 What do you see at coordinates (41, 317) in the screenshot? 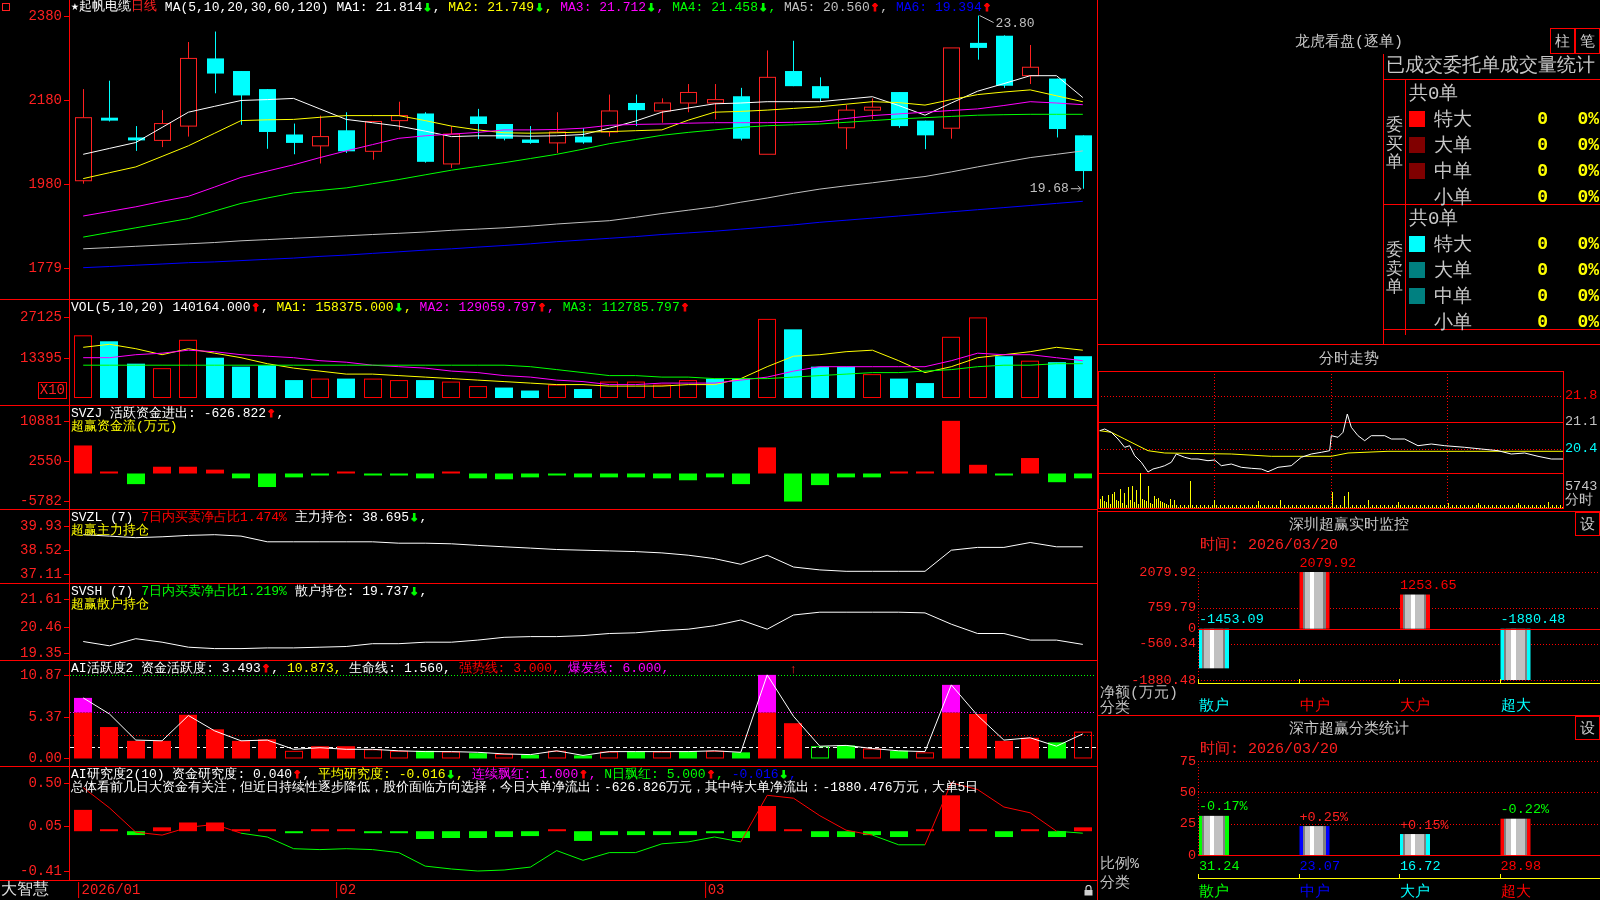
I see `axis-tick-label: 27125` at bounding box center [41, 317].